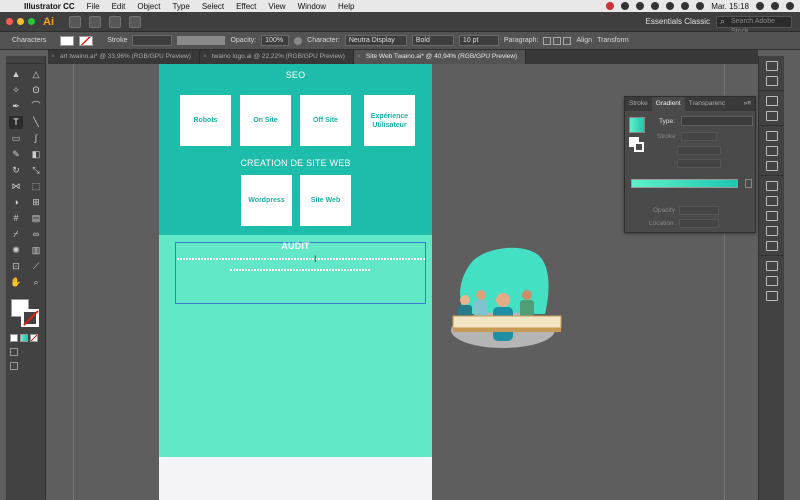 This screenshot has height=500, width=800. I want to click on opacity-label: Opacity:, so click(243, 40).